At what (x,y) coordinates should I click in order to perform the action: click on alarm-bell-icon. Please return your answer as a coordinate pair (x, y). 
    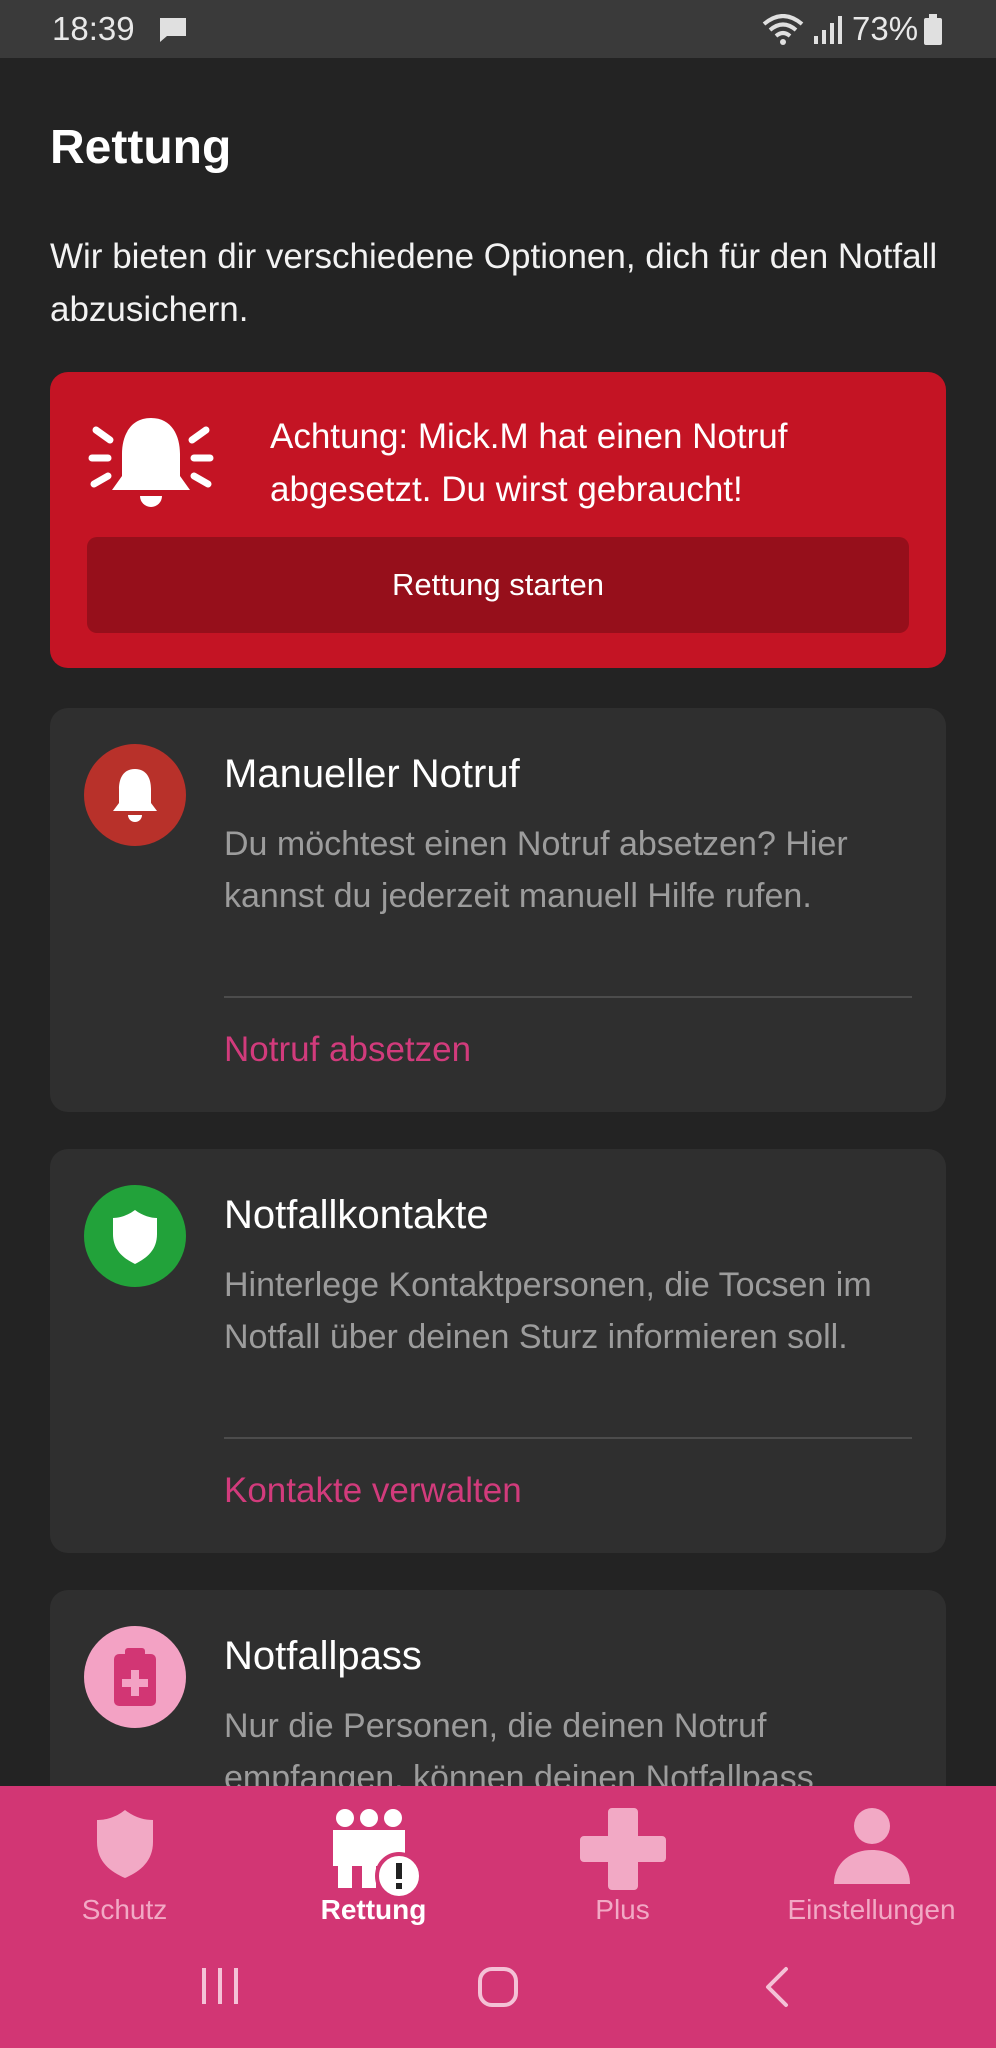
    Looking at the image, I should click on (151, 467).